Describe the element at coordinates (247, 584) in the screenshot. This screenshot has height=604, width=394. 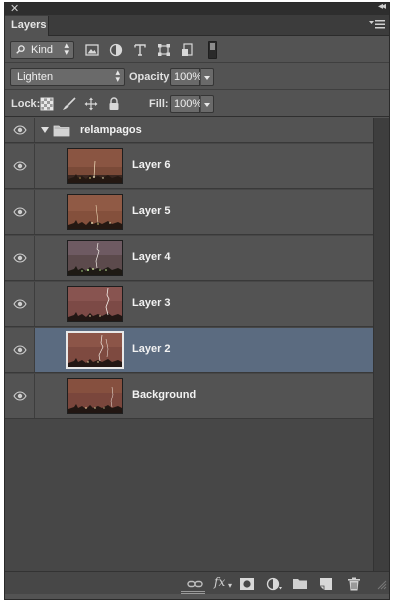
I see `add-layer-mask-icon` at that location.